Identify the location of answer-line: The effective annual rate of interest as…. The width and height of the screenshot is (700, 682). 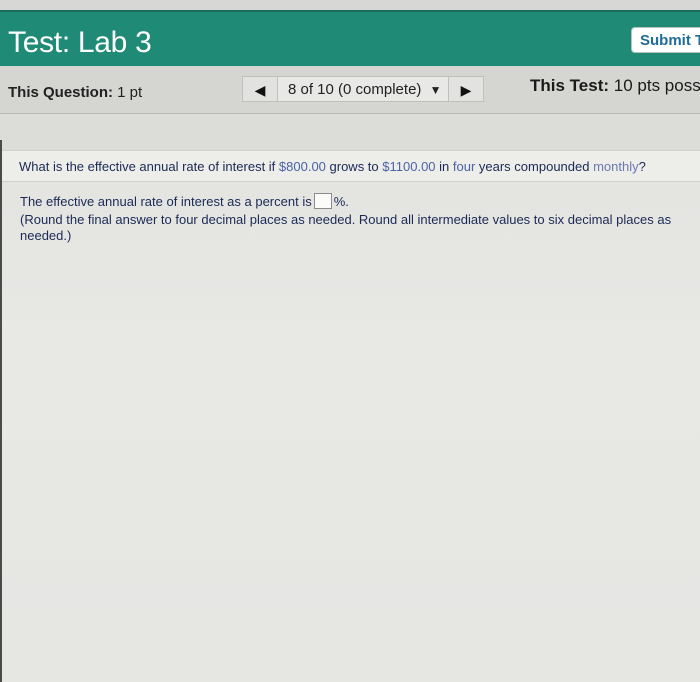
(184, 201).